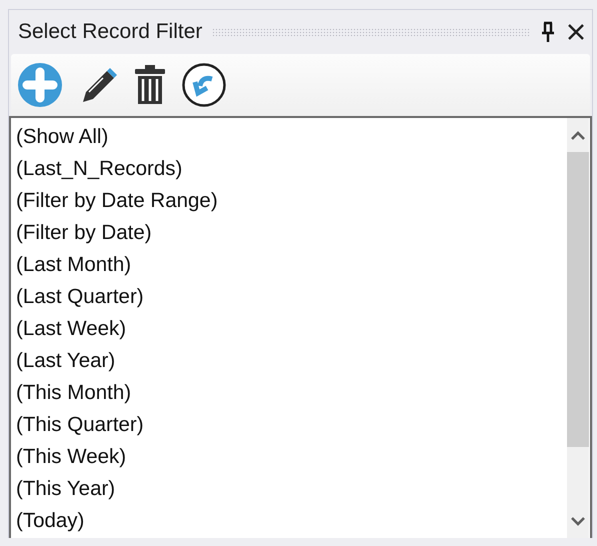 The height and width of the screenshot is (546, 597). What do you see at coordinates (204, 85) in the screenshot?
I see `back-button` at bounding box center [204, 85].